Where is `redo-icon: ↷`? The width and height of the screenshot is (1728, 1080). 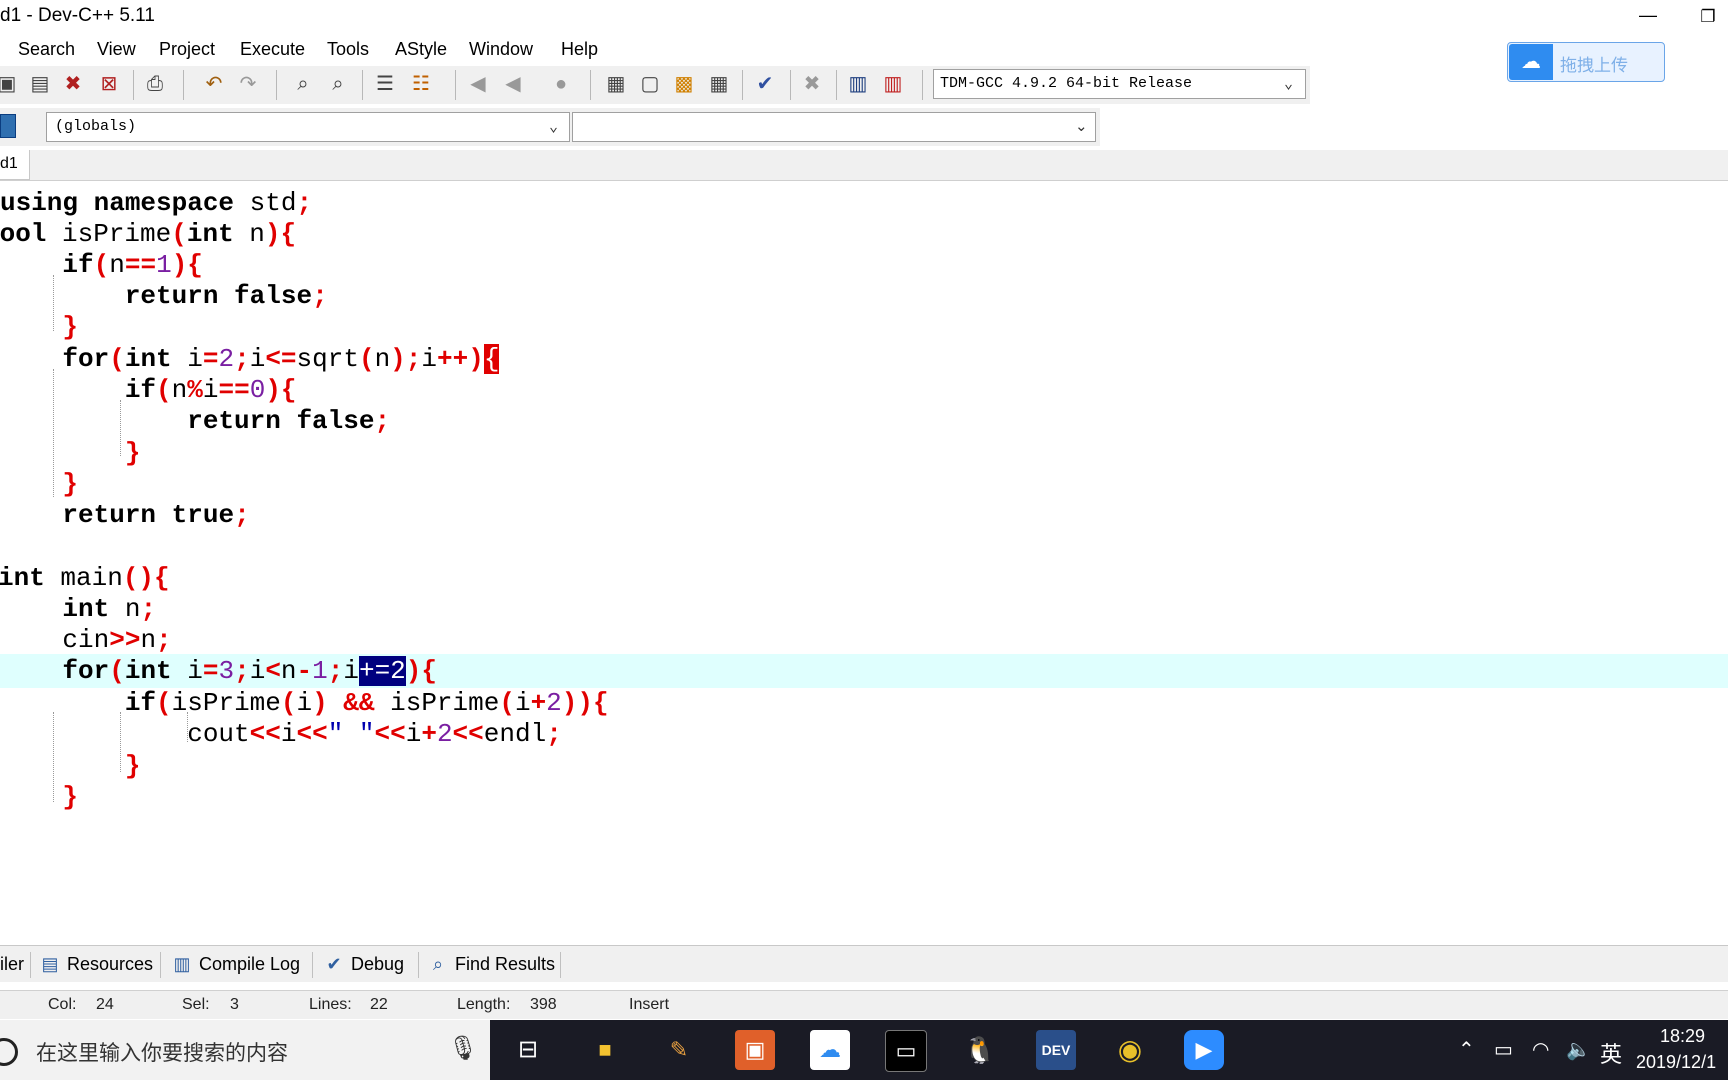 redo-icon: ↷ is located at coordinates (248, 84).